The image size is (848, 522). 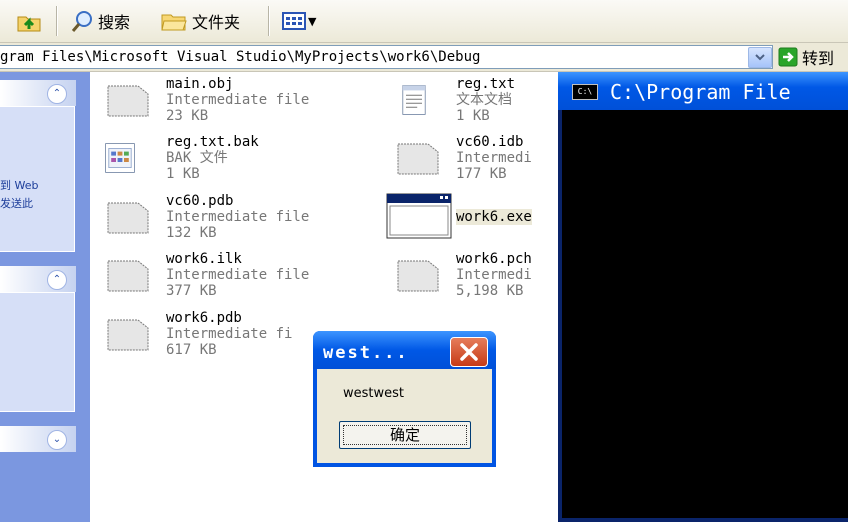 I want to click on go-arrow-icon, so click(x=788, y=57).